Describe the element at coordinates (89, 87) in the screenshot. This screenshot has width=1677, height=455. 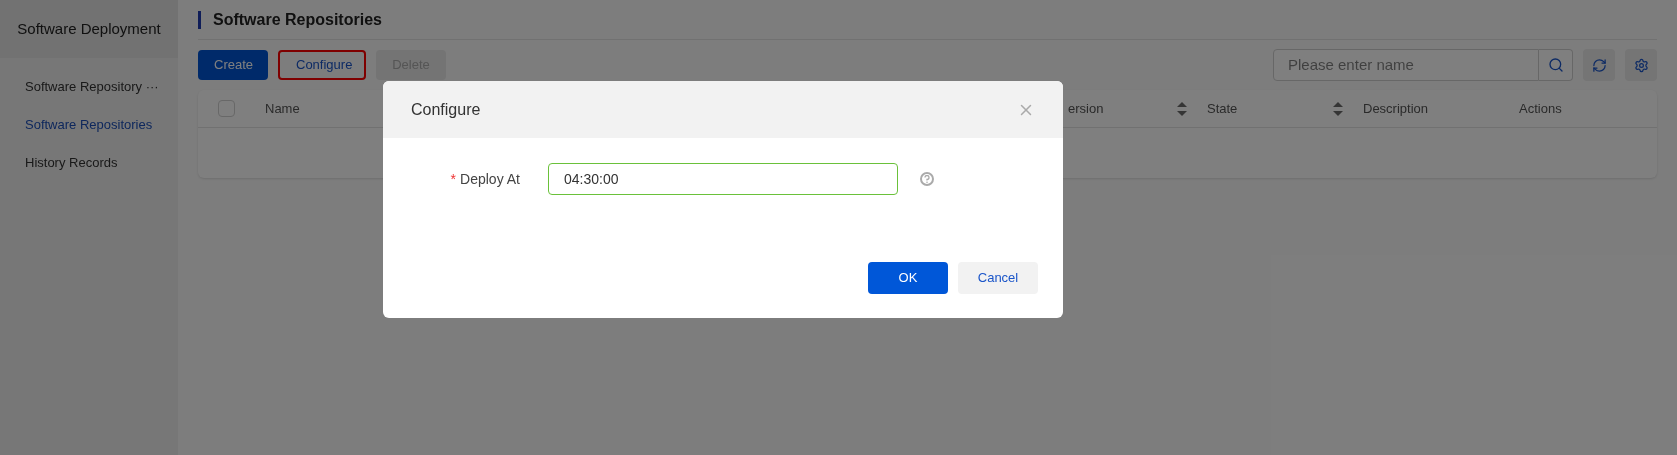
I see `sidebar-item: Software Repository ···` at that location.